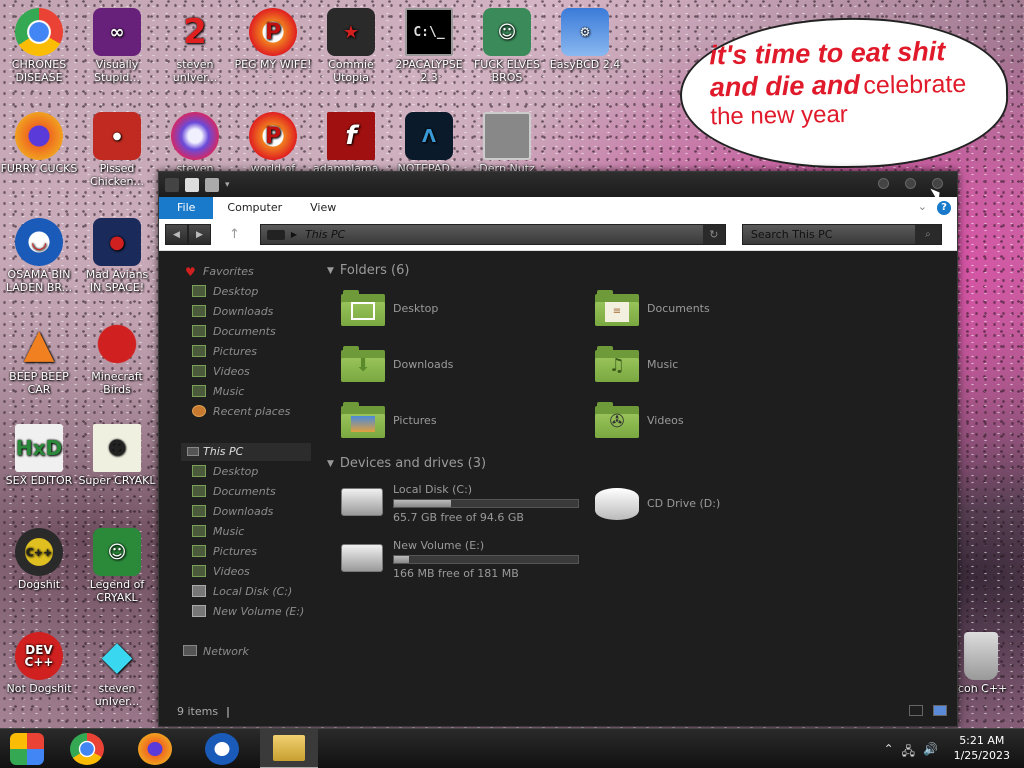  I want to click on up-button: ↑, so click(234, 234).